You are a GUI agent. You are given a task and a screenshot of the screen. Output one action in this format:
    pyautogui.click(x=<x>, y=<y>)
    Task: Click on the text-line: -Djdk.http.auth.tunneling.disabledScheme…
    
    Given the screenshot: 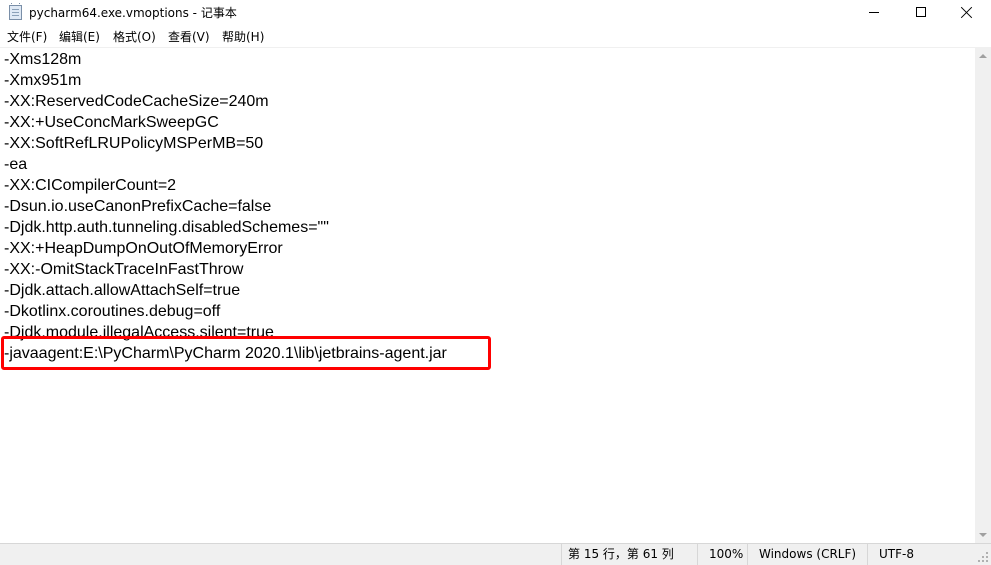 What is the action you would take?
    pyautogui.click(x=166, y=227)
    